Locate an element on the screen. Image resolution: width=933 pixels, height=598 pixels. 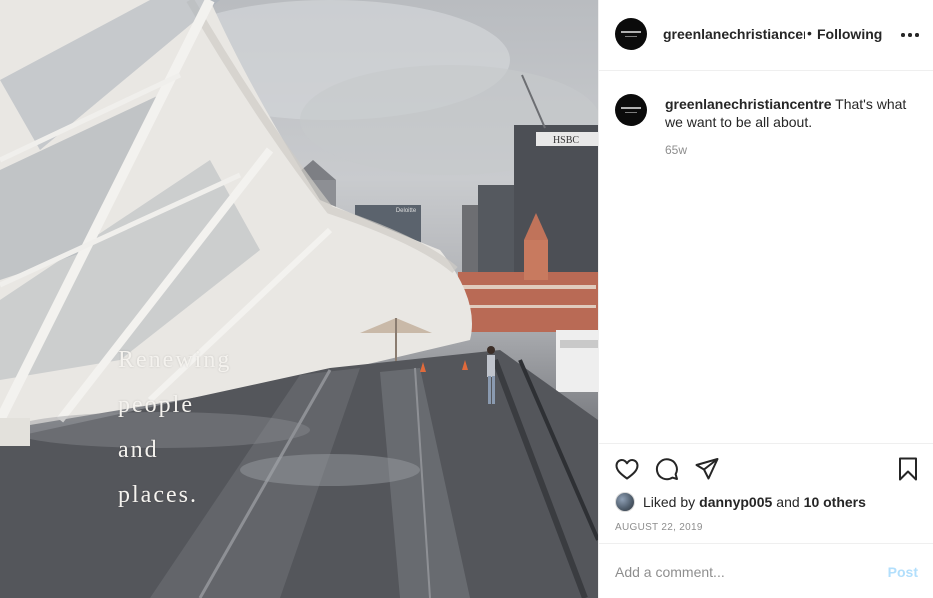
caption-line: people is located at coordinates (156, 405).